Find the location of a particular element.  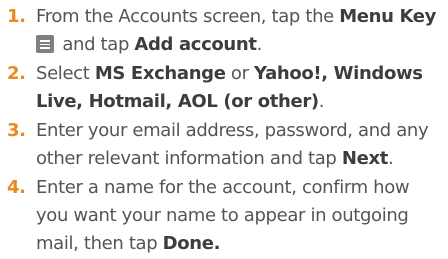

step-number: 3. is located at coordinates (16, 130).